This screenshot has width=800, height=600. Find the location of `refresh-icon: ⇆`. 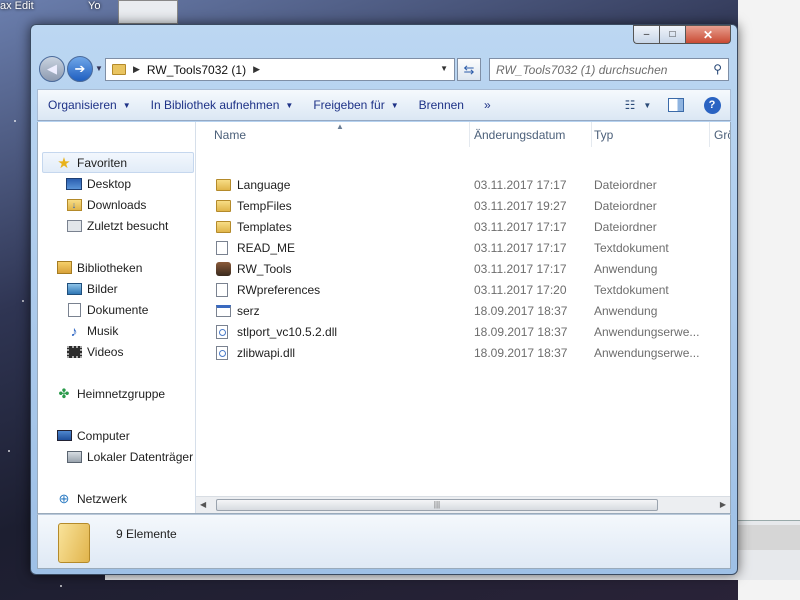

refresh-icon: ⇆ is located at coordinates (469, 69).